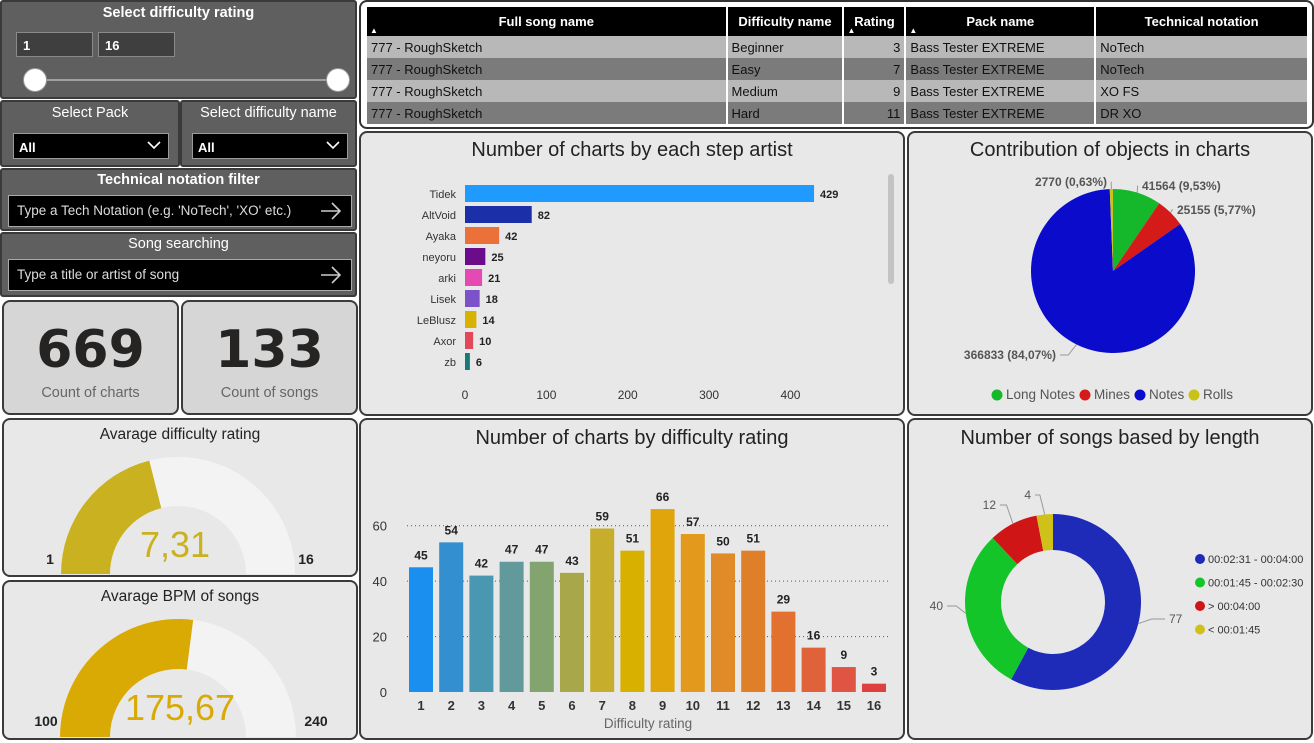 Image resolution: width=1314 pixels, height=743 pixels. Describe the element at coordinates (180, 515) in the screenshot. I see `gauge-chart: 7,31 1 16` at that location.